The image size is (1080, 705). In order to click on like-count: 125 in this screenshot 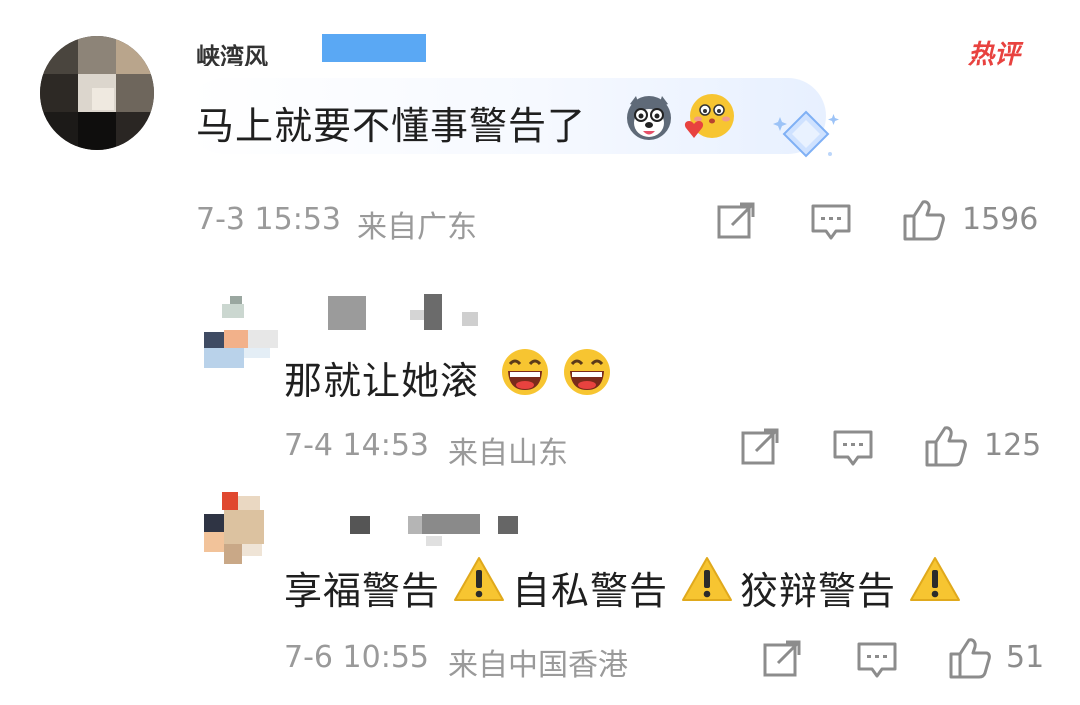, I will do `click(1013, 445)`.